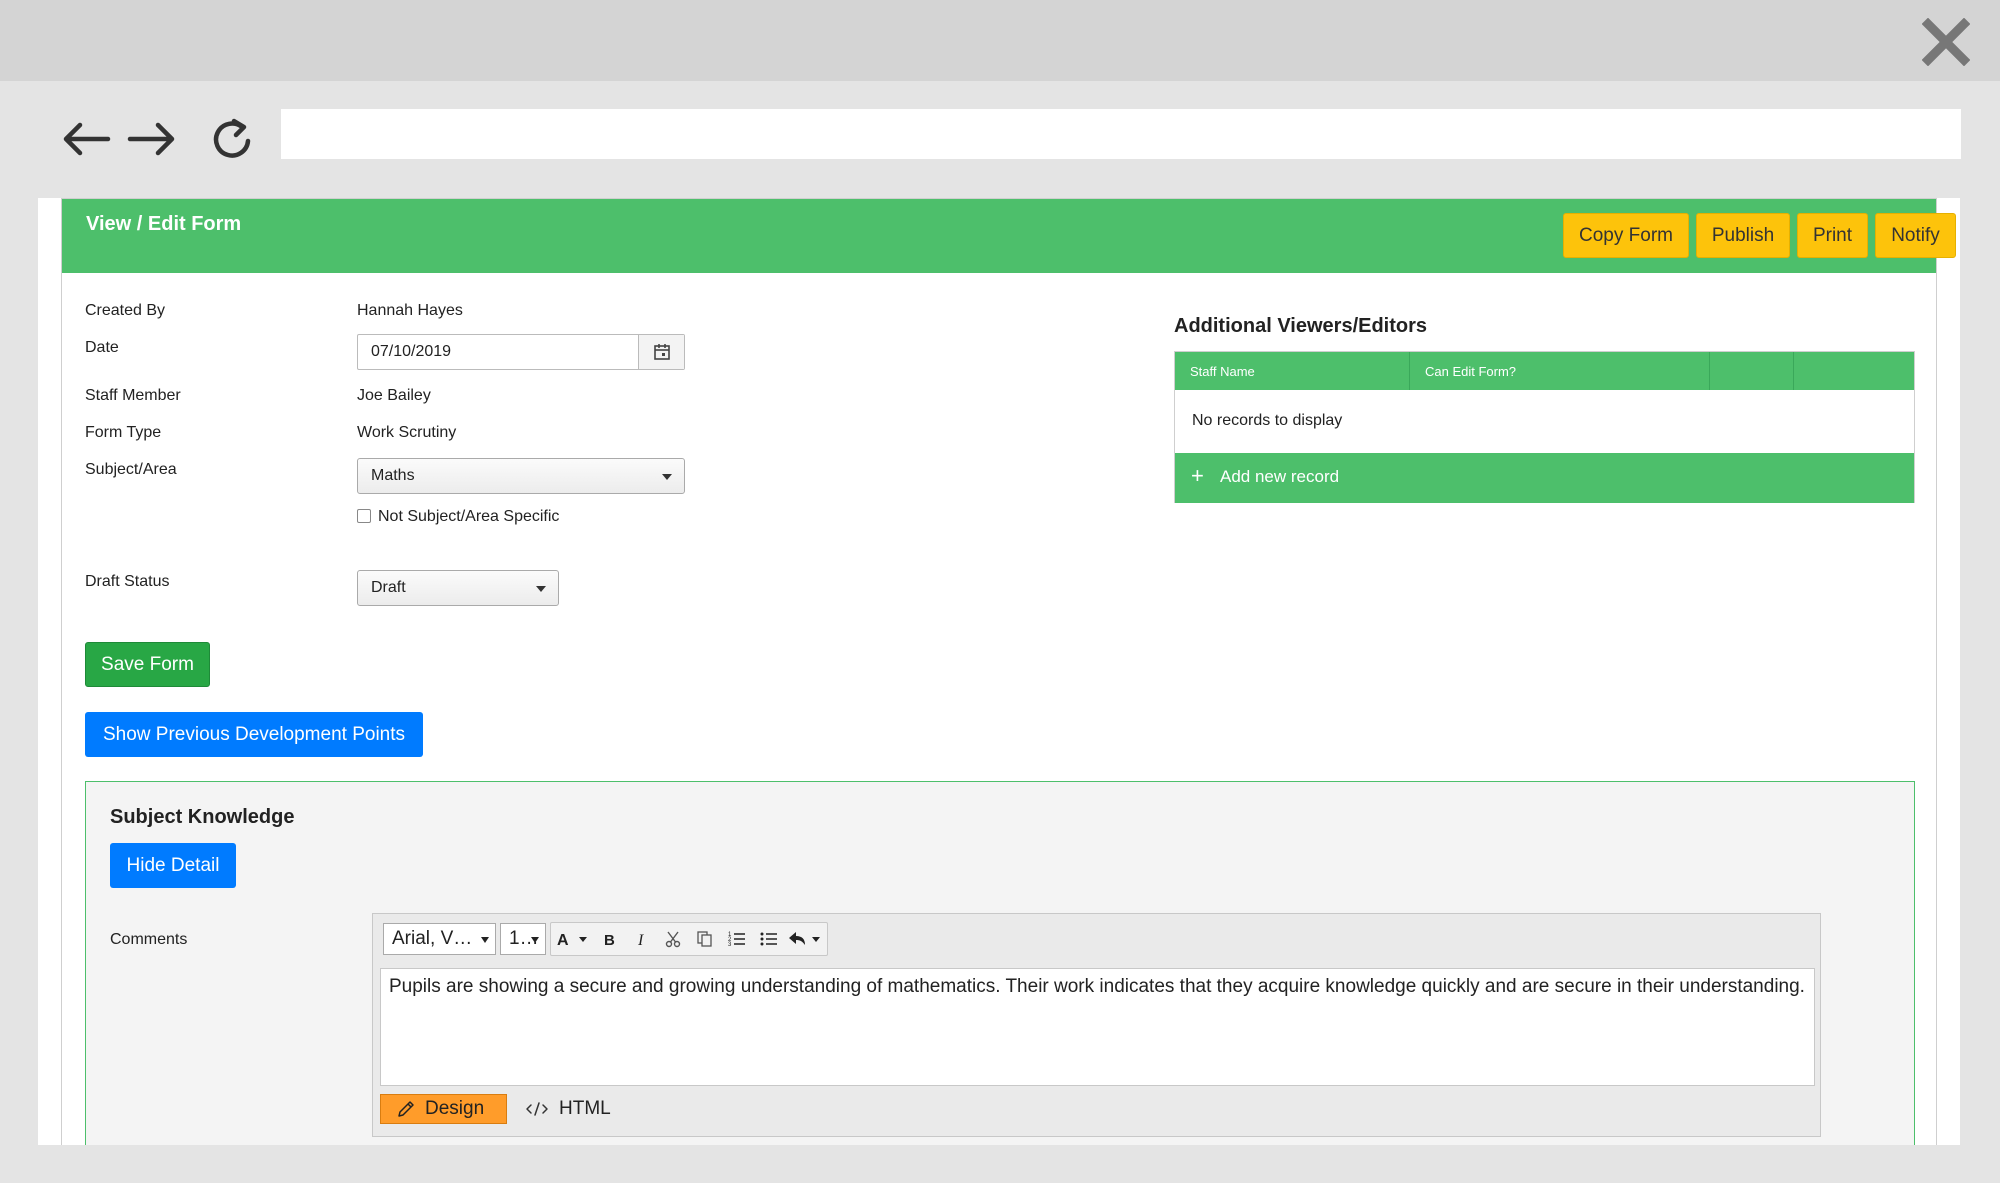 This screenshot has width=2000, height=1183. Describe the element at coordinates (1000, 1164) in the screenshot. I see `window-bottom-frame` at that location.